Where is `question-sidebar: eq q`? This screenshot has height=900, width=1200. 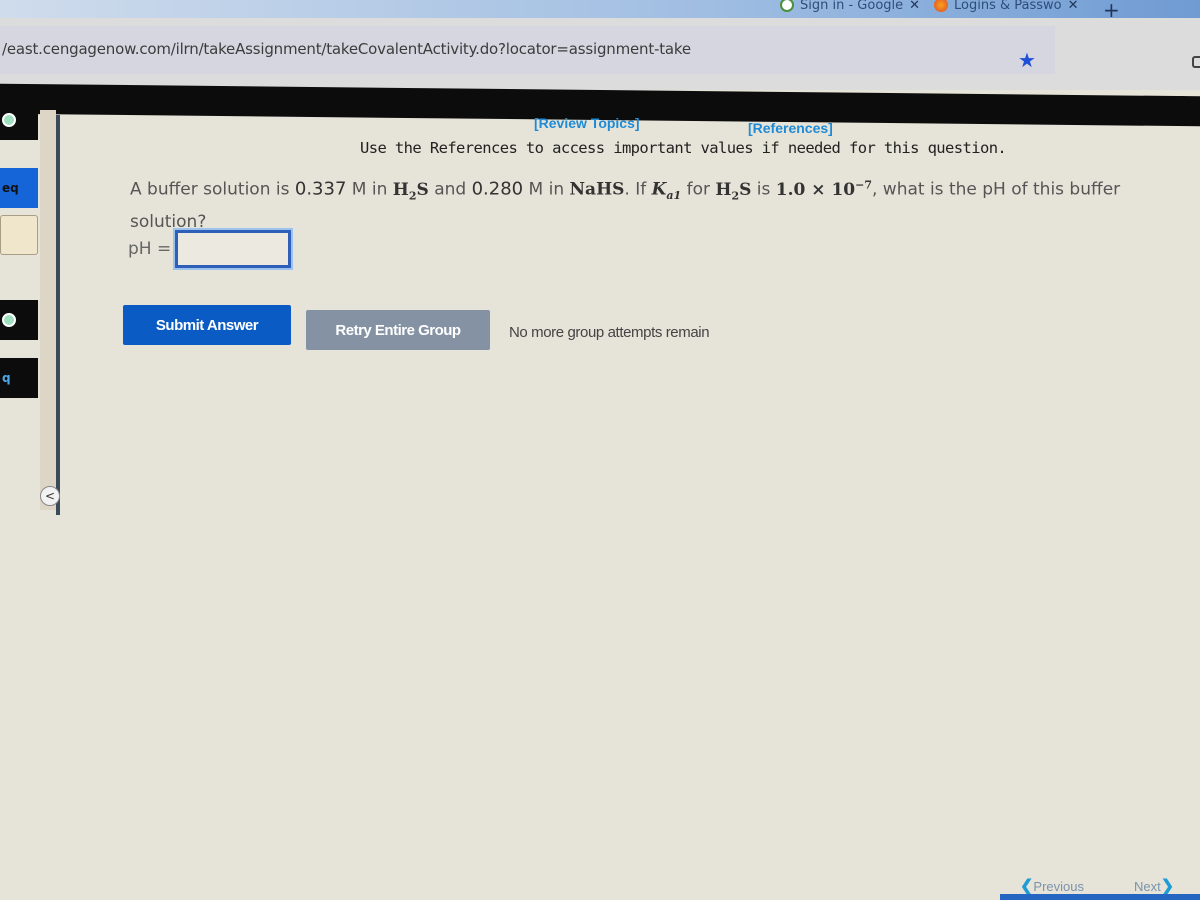 question-sidebar: eq q is located at coordinates (20, 310).